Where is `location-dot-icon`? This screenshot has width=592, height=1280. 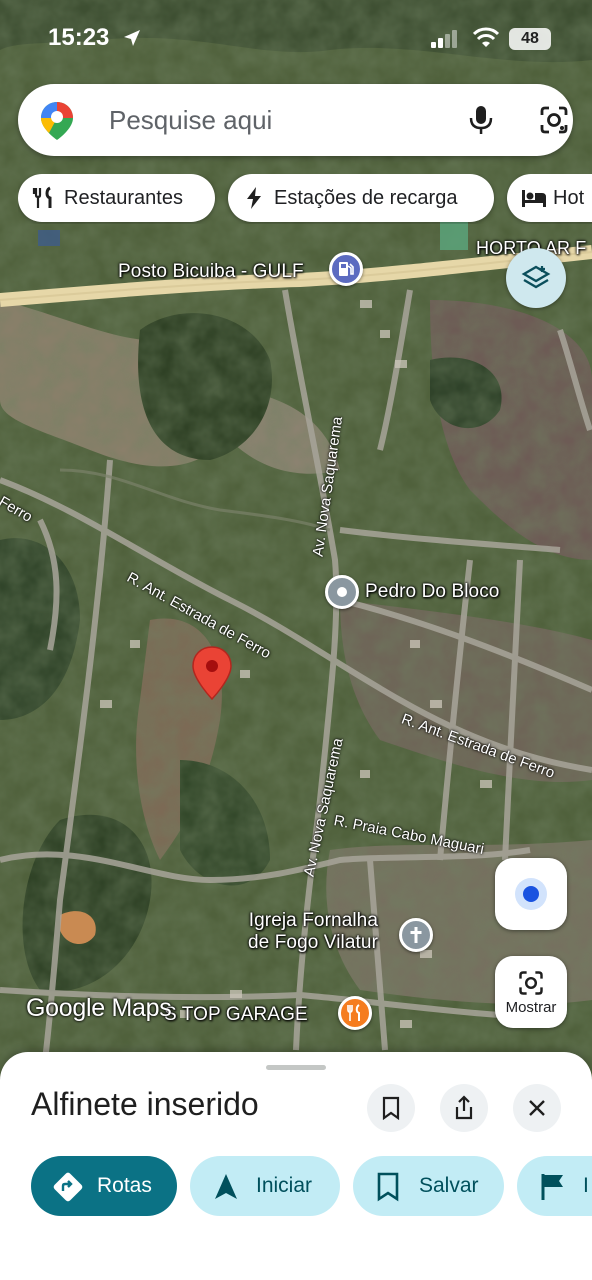
location-dot-icon is located at coordinates (531, 894).